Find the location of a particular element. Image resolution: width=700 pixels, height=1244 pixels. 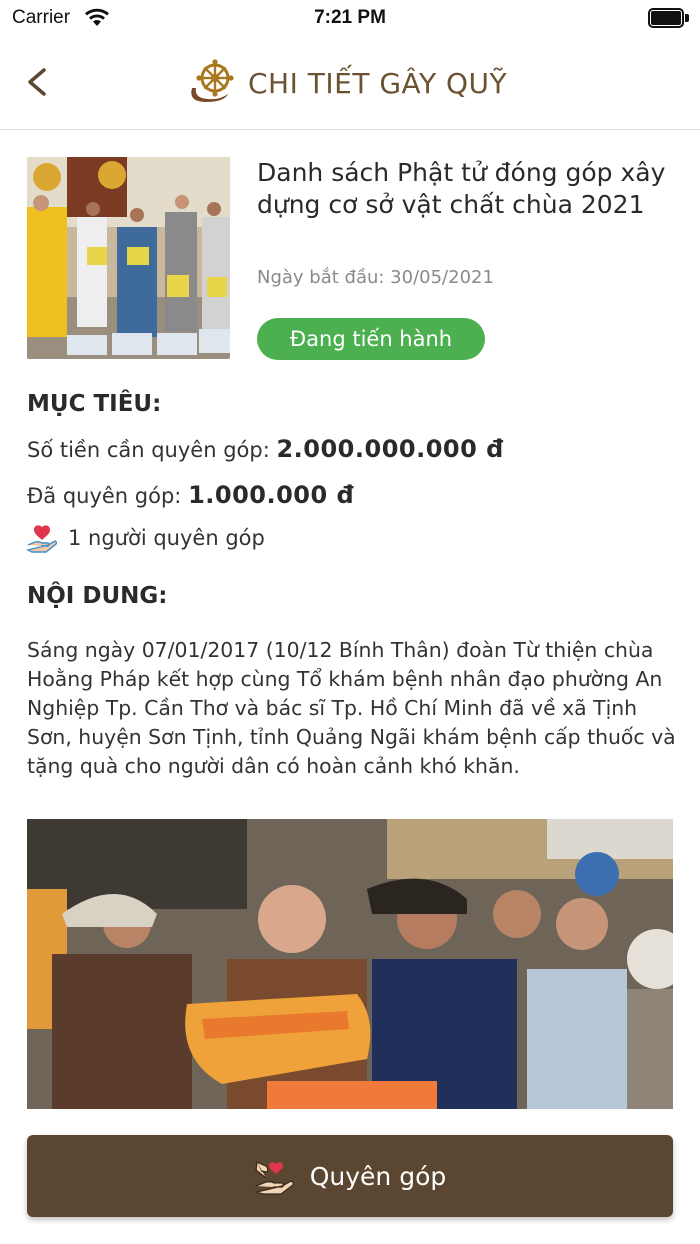

content-heading: NỘI DUNG: is located at coordinates (97, 596).